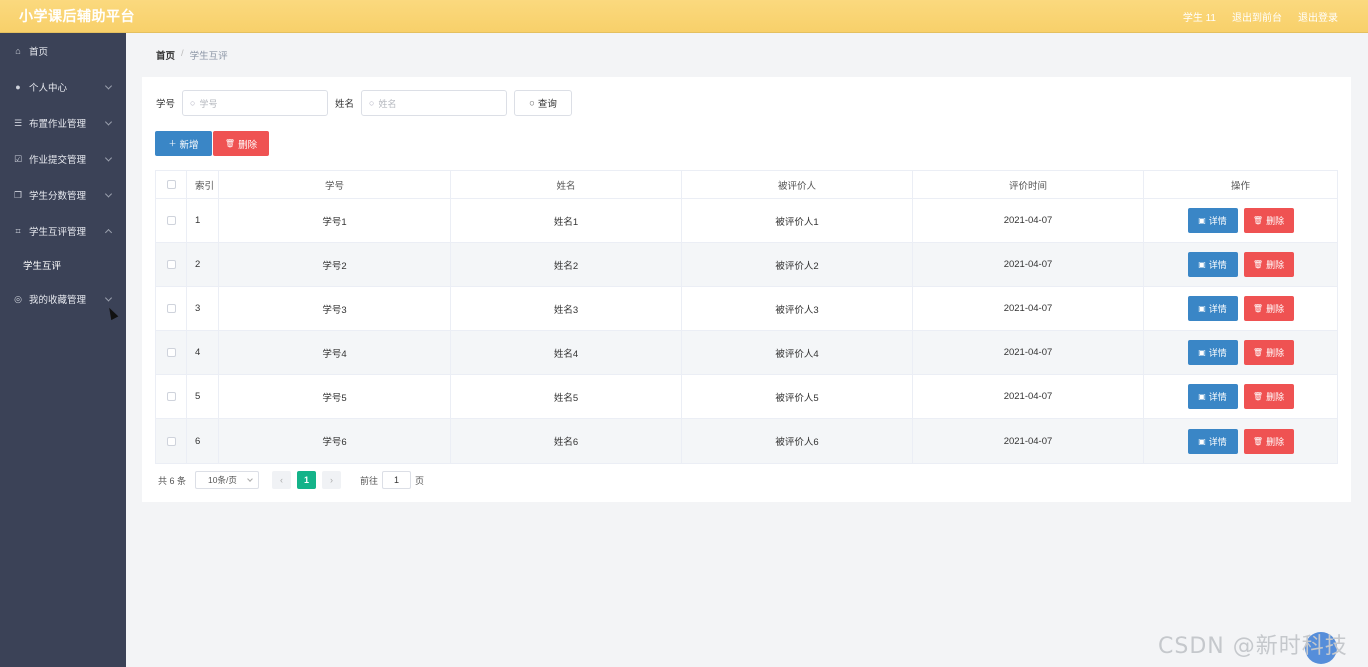 Image resolution: width=1368 pixels, height=667 pixels. What do you see at coordinates (255, 103) in the screenshot?
I see `student-no-input: ○ 学号` at bounding box center [255, 103].